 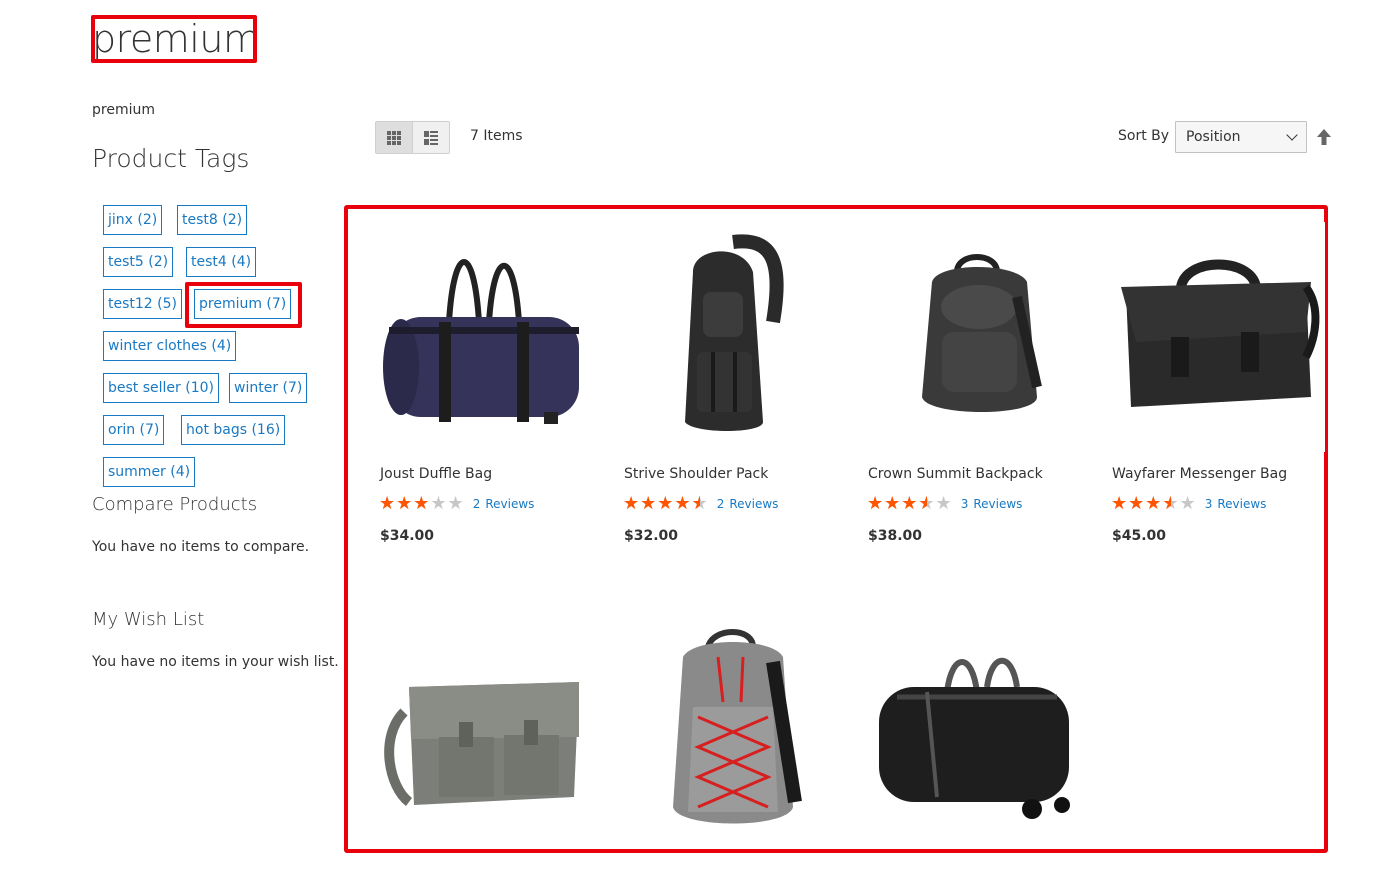 I want to click on product-image-canvas-messenger, so click(x=484, y=727).